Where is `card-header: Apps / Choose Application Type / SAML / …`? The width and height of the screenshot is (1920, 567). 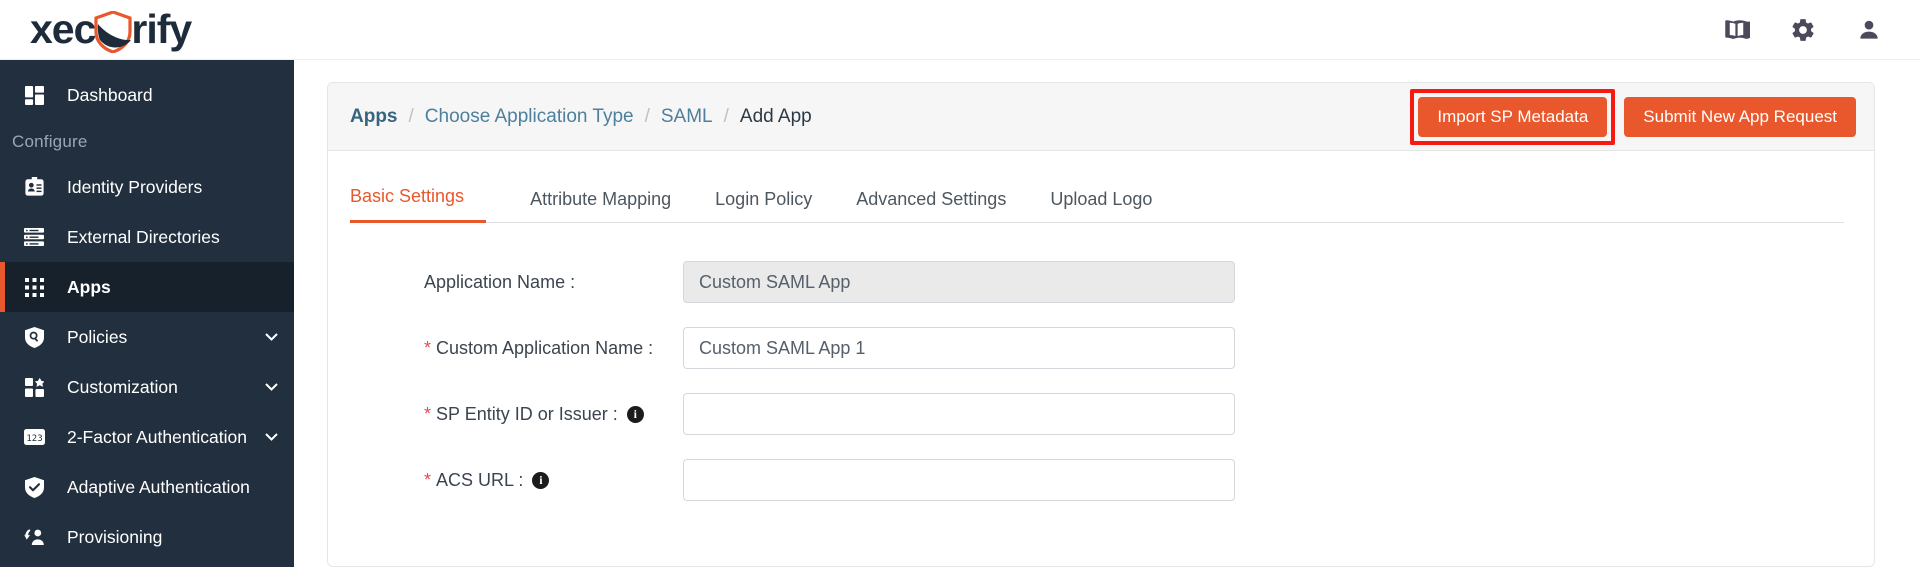 card-header: Apps / Choose Application Type / SAML / … is located at coordinates (1101, 117).